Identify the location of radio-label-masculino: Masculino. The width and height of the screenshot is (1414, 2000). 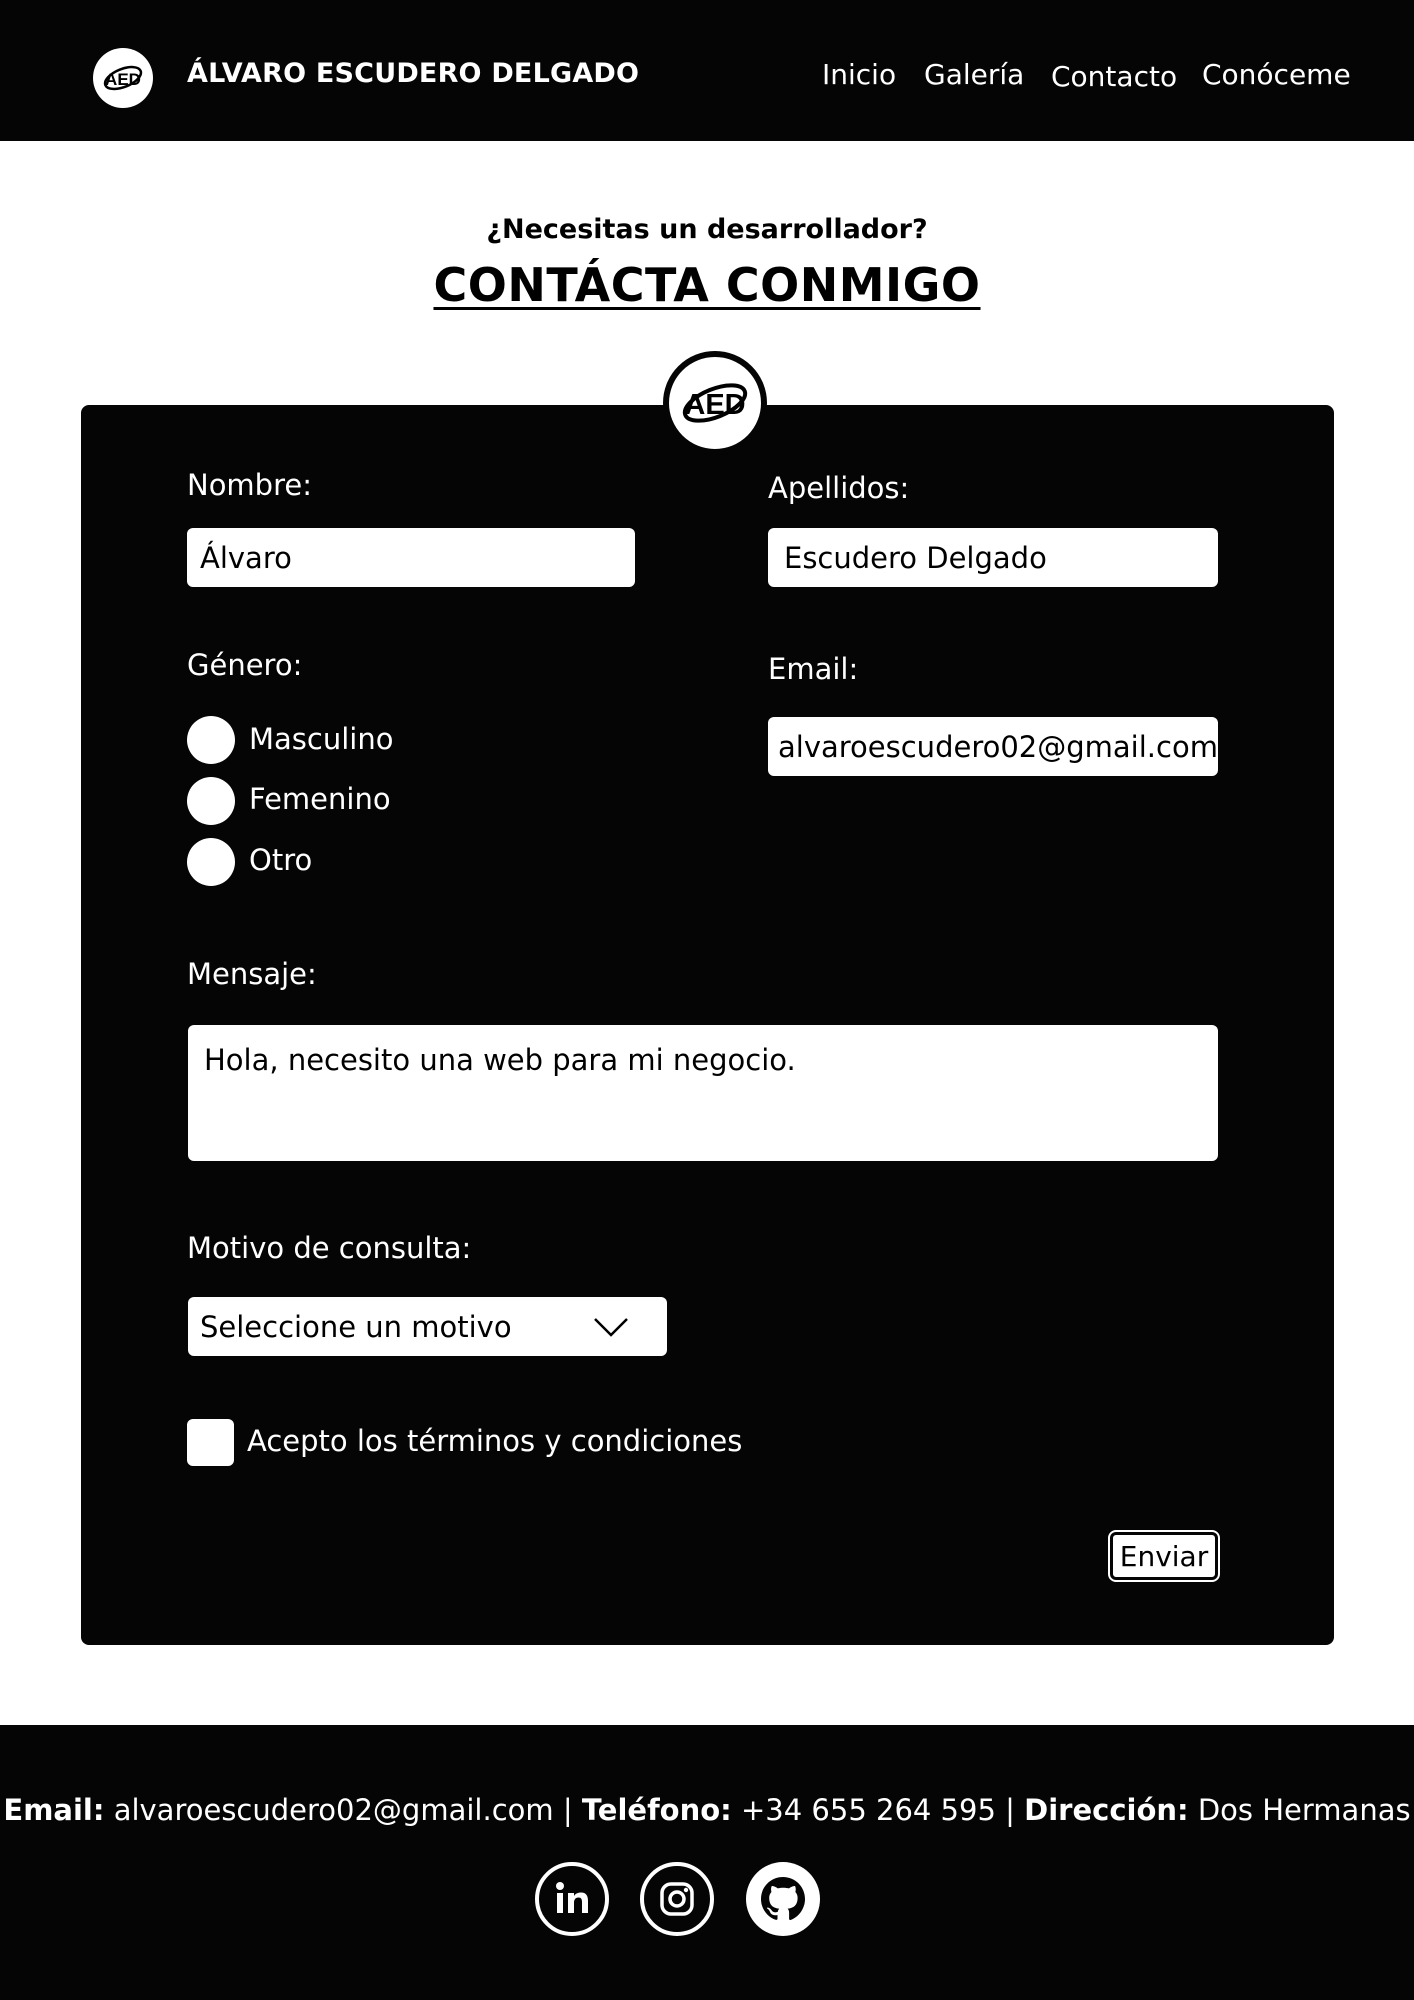
(321, 739).